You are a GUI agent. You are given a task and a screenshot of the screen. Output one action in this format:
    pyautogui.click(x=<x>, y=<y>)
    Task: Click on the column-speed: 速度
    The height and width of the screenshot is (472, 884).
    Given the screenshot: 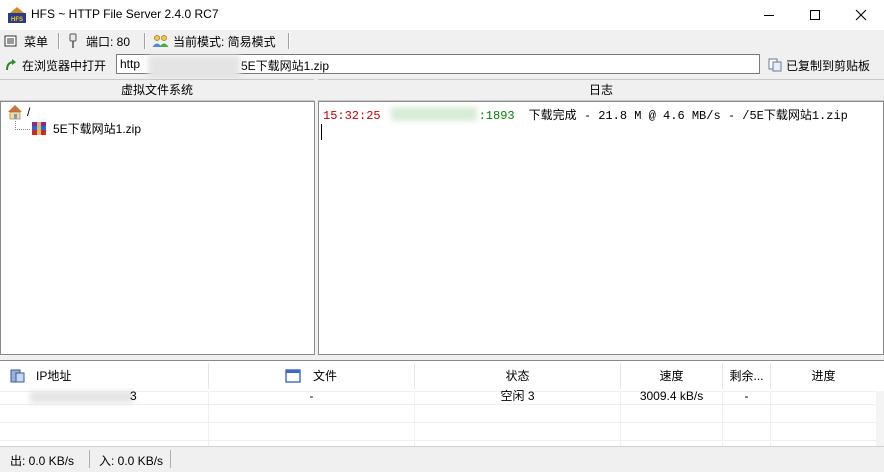 What is the action you would take?
    pyautogui.click(x=672, y=376)
    